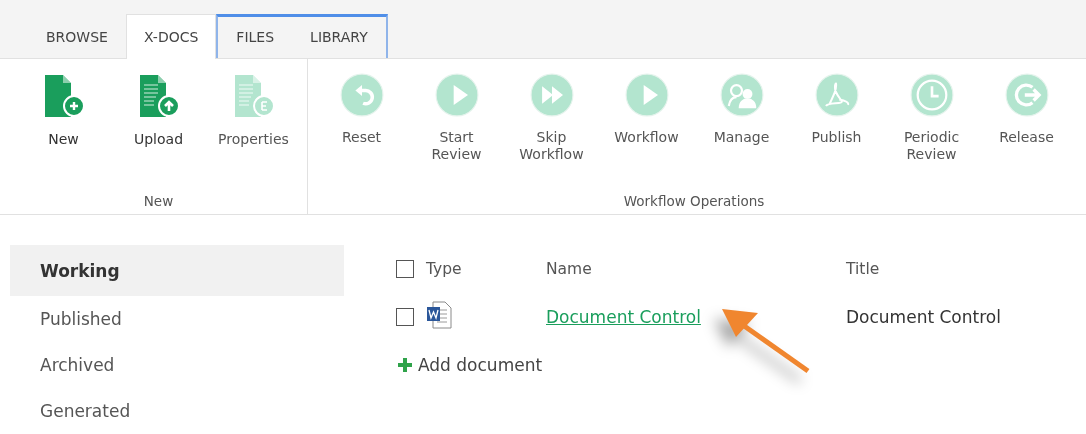 The width and height of the screenshot is (1086, 434). Describe the element at coordinates (177, 365) in the screenshot. I see `sidebar-item: Archived` at that location.